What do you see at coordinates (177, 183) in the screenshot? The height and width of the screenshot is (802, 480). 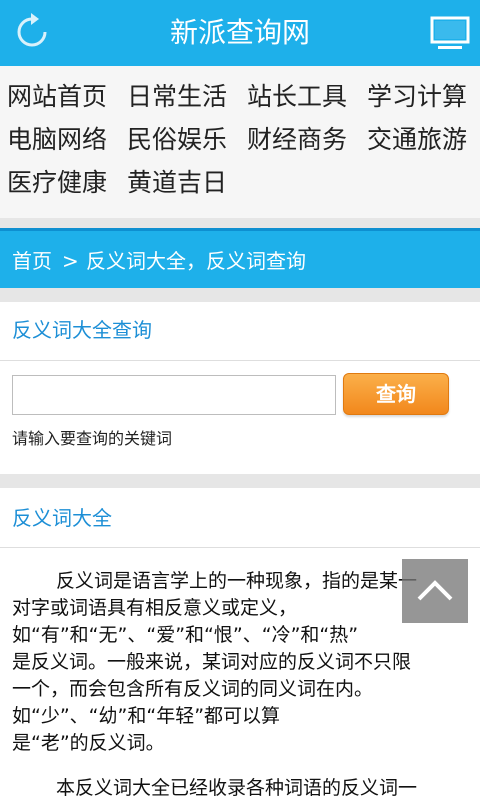 I see `nav-item-auspicious-days: 黄道吉日` at bounding box center [177, 183].